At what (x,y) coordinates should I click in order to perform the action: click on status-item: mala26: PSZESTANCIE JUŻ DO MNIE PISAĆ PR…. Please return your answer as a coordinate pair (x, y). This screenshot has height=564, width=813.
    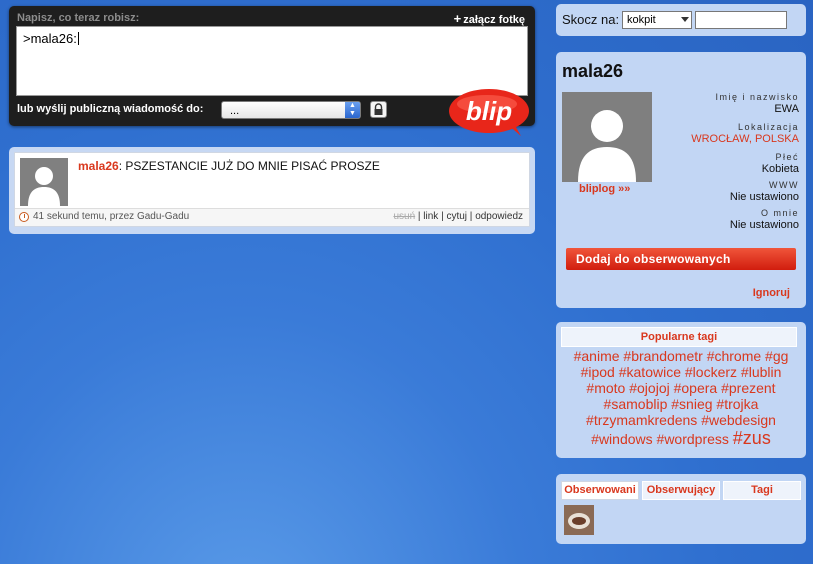
    Looking at the image, I should click on (272, 189).